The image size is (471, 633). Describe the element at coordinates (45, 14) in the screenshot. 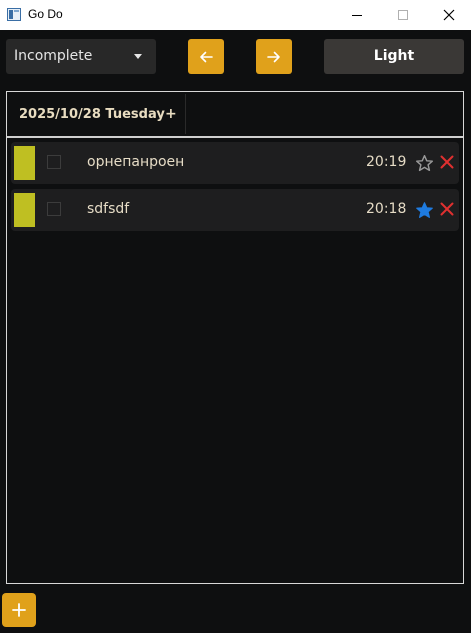

I see `window-title: Go Do` at that location.